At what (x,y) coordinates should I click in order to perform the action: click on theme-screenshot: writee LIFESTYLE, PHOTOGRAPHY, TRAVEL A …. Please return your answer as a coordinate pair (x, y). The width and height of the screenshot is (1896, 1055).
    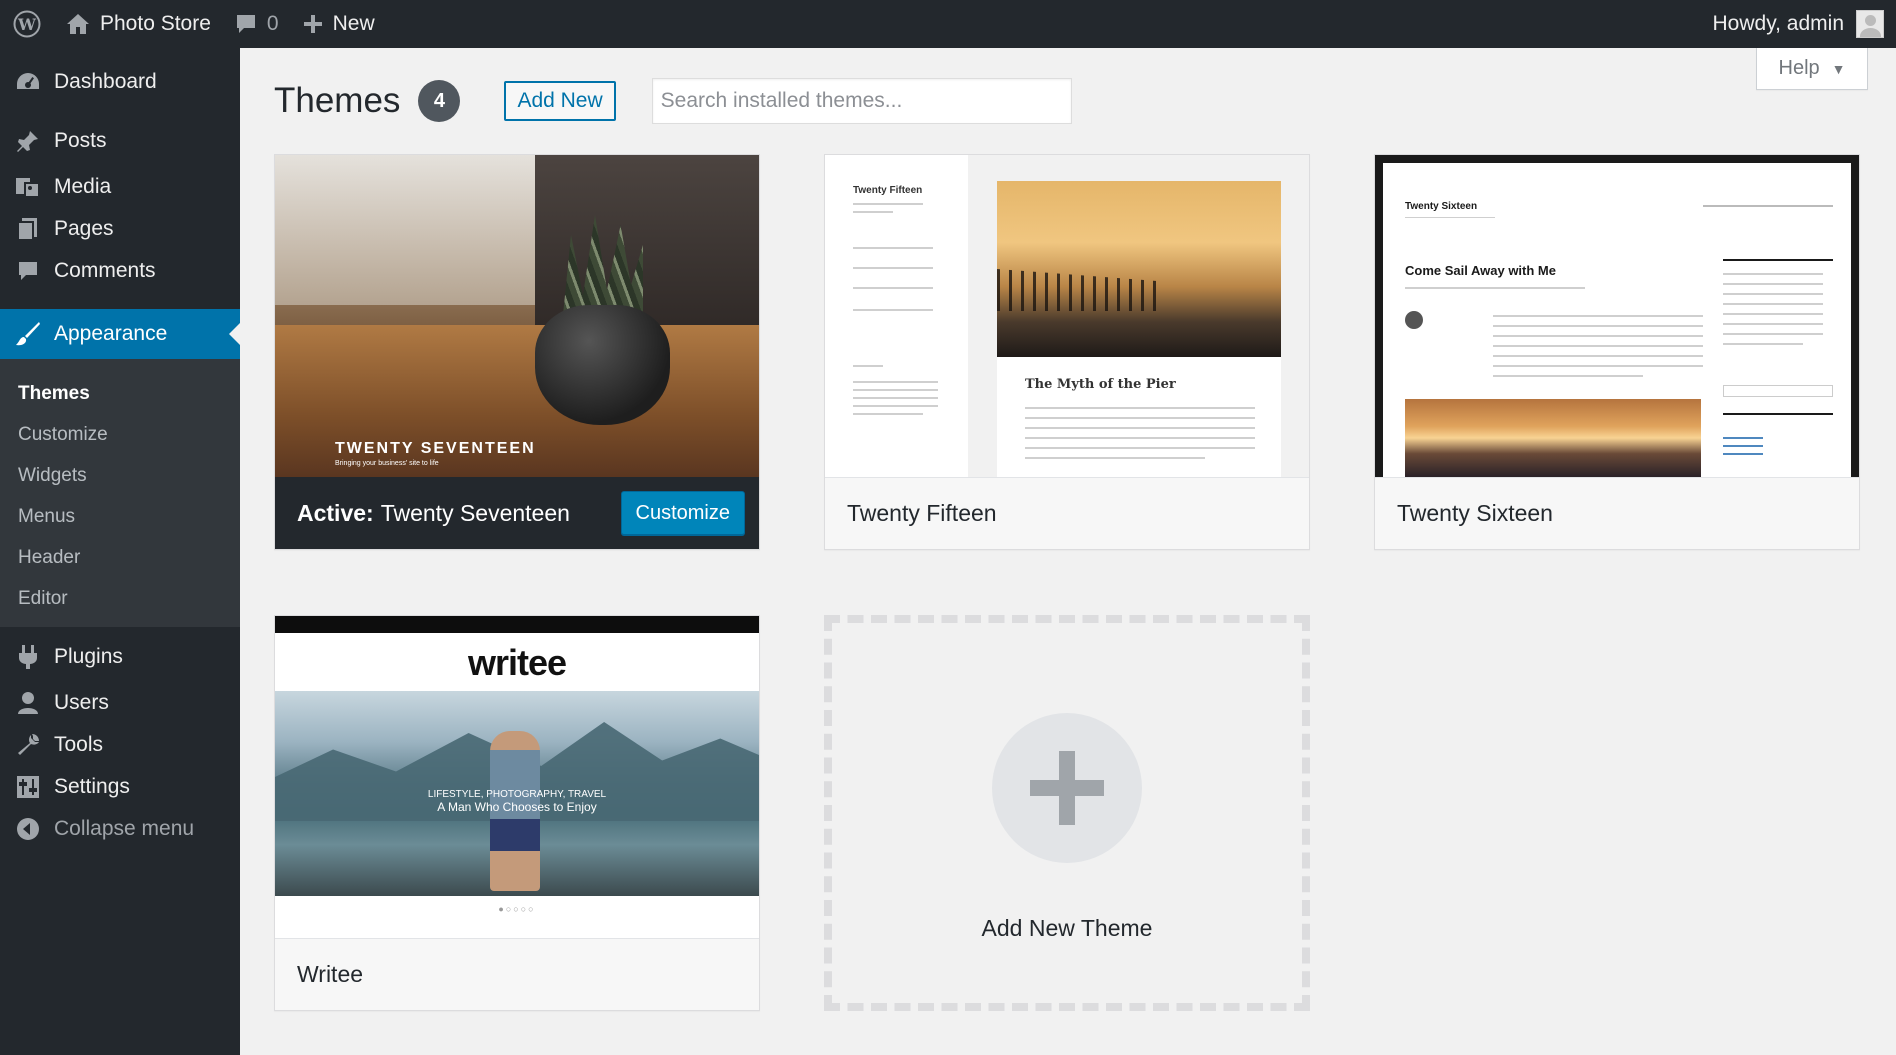
    Looking at the image, I should click on (517, 777).